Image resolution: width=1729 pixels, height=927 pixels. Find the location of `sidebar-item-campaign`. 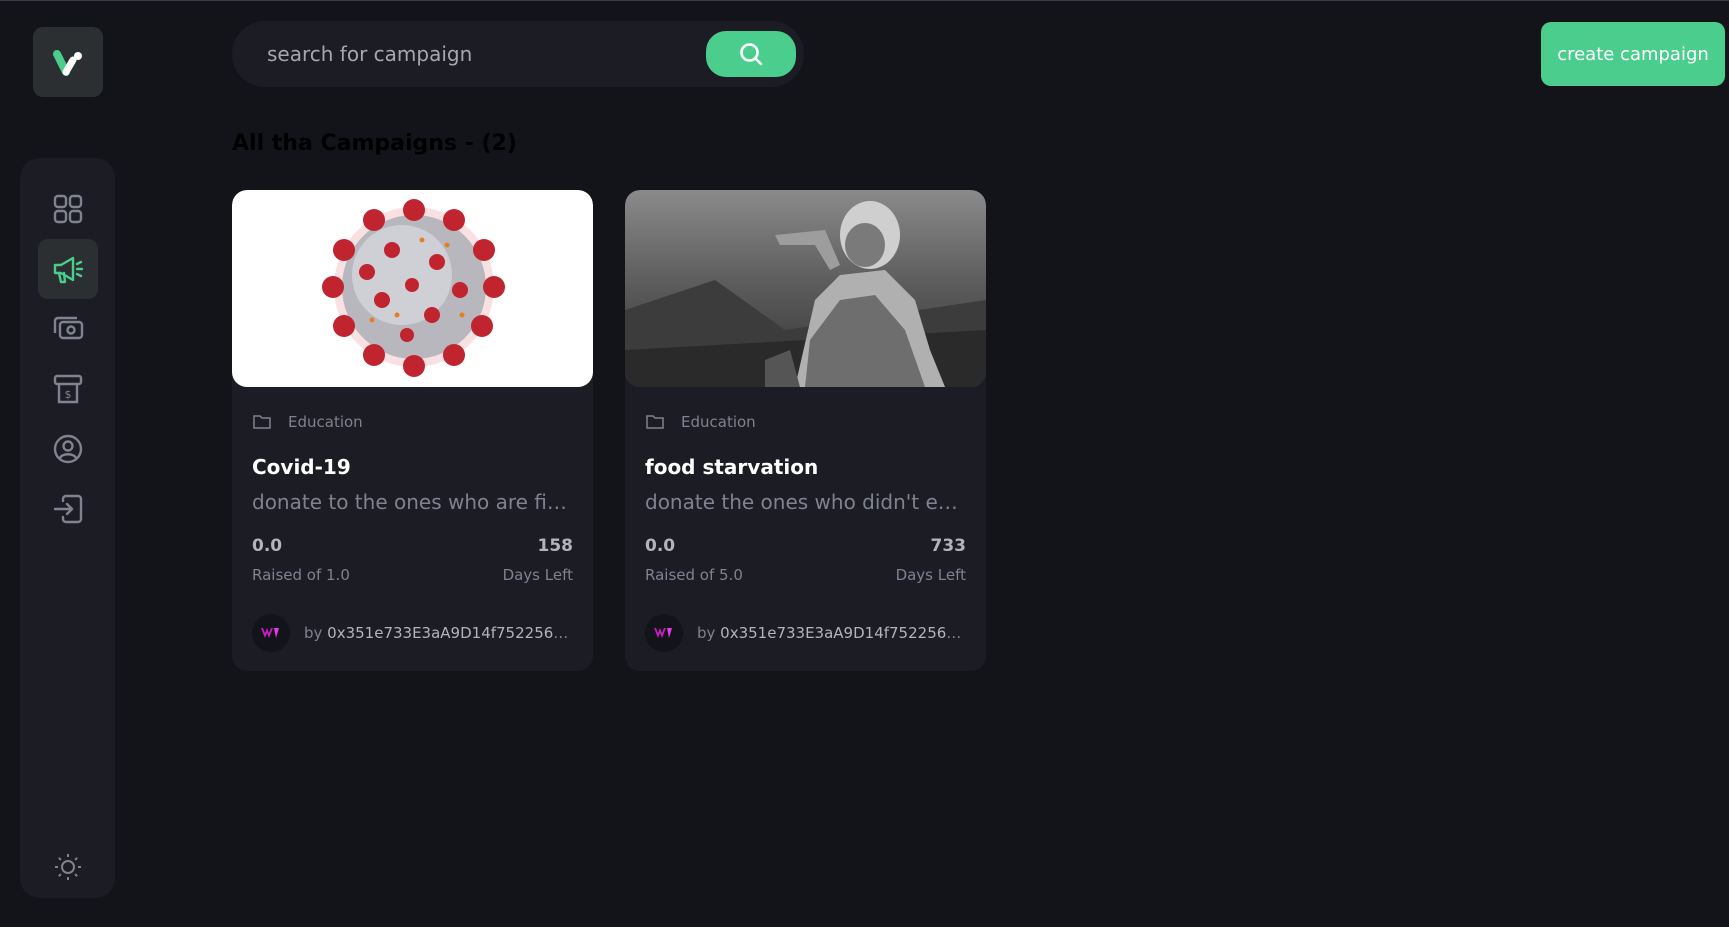

sidebar-item-campaign is located at coordinates (68, 269).